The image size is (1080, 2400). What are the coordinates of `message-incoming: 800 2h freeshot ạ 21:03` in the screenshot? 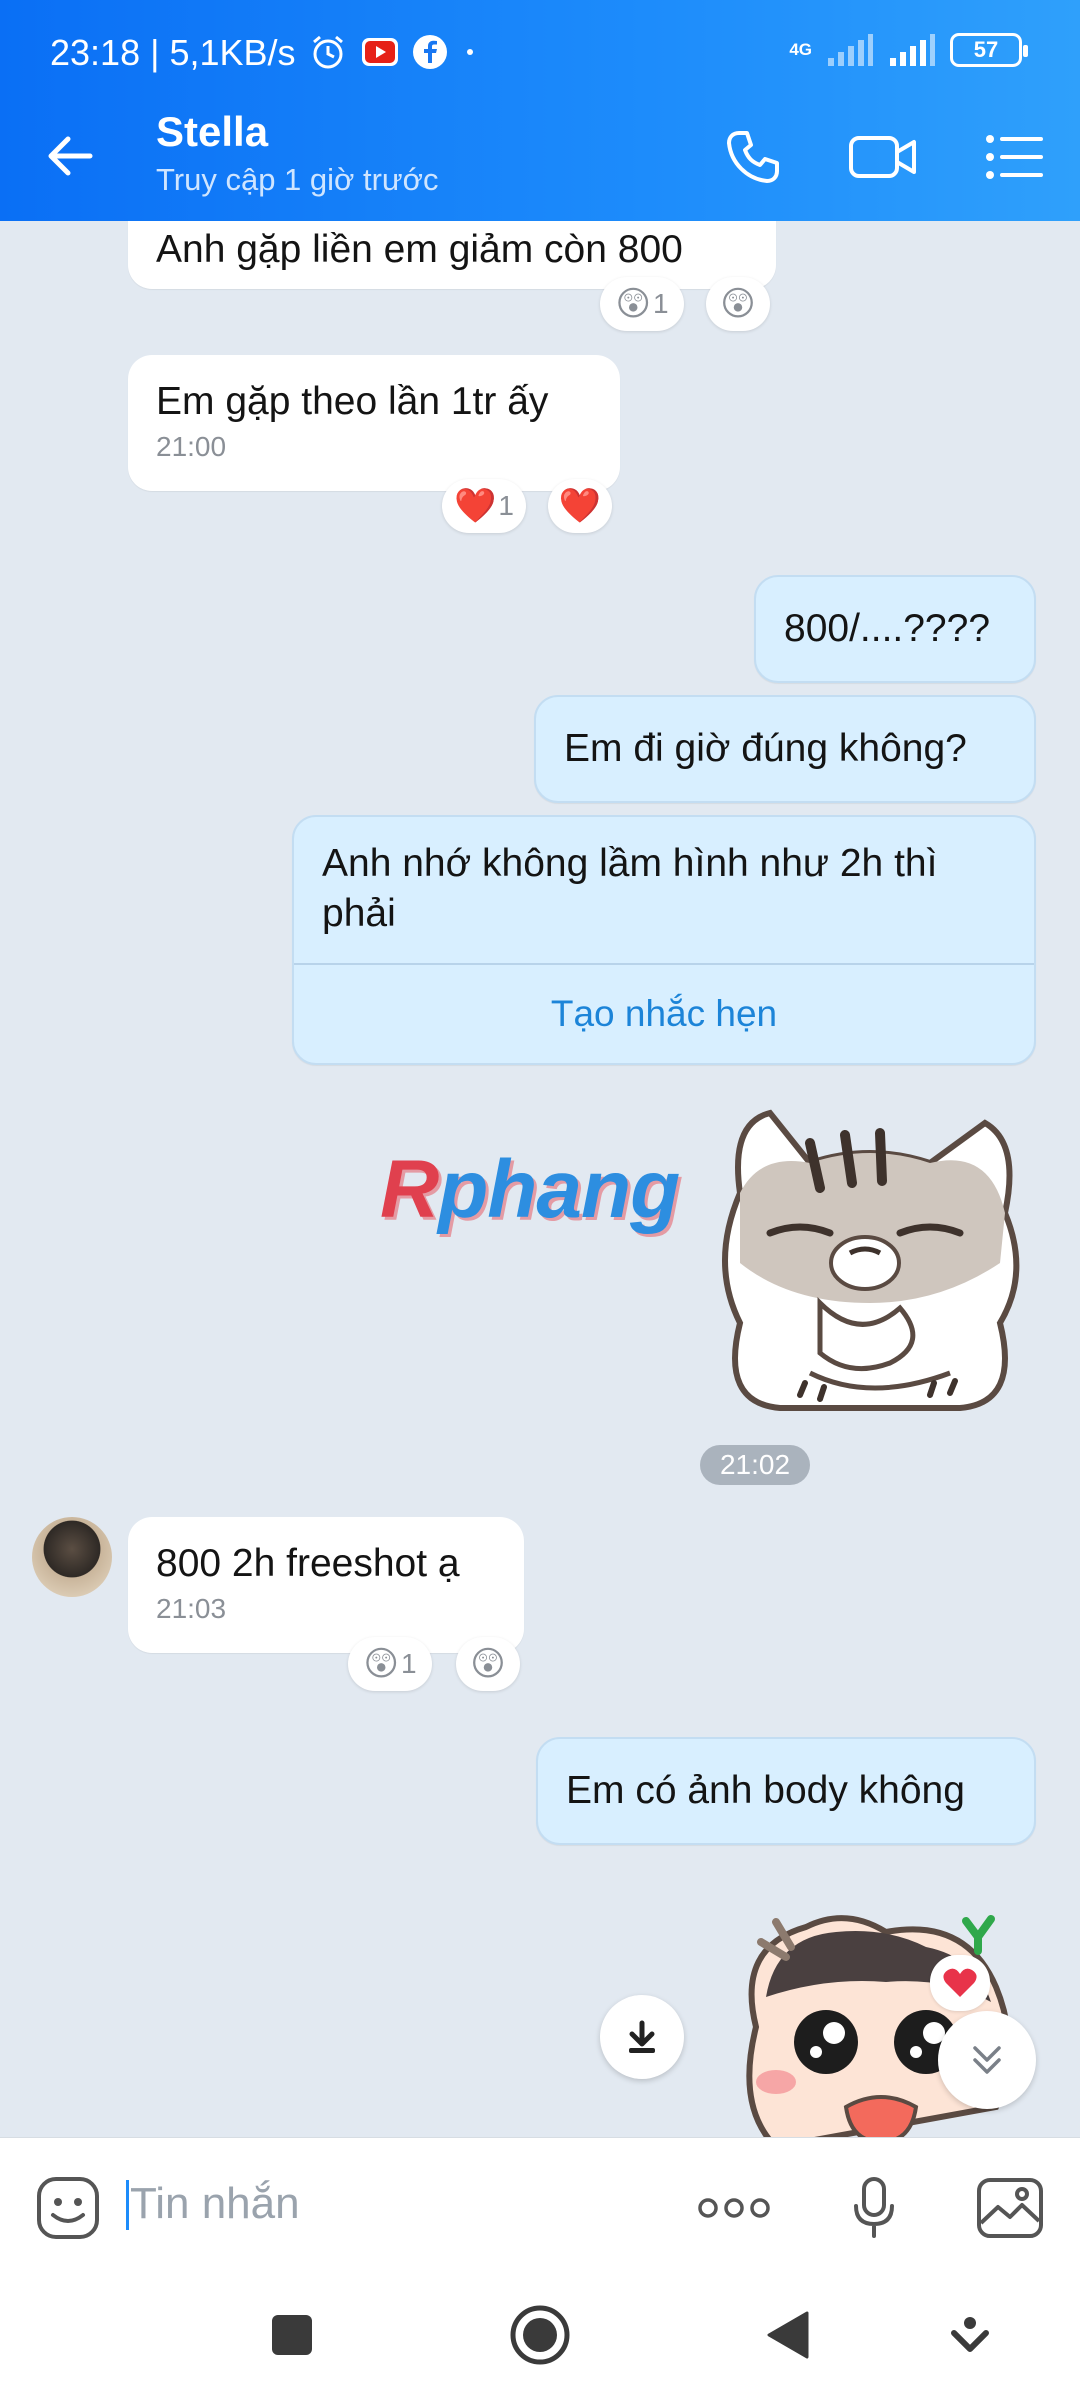 It's located at (326, 1585).